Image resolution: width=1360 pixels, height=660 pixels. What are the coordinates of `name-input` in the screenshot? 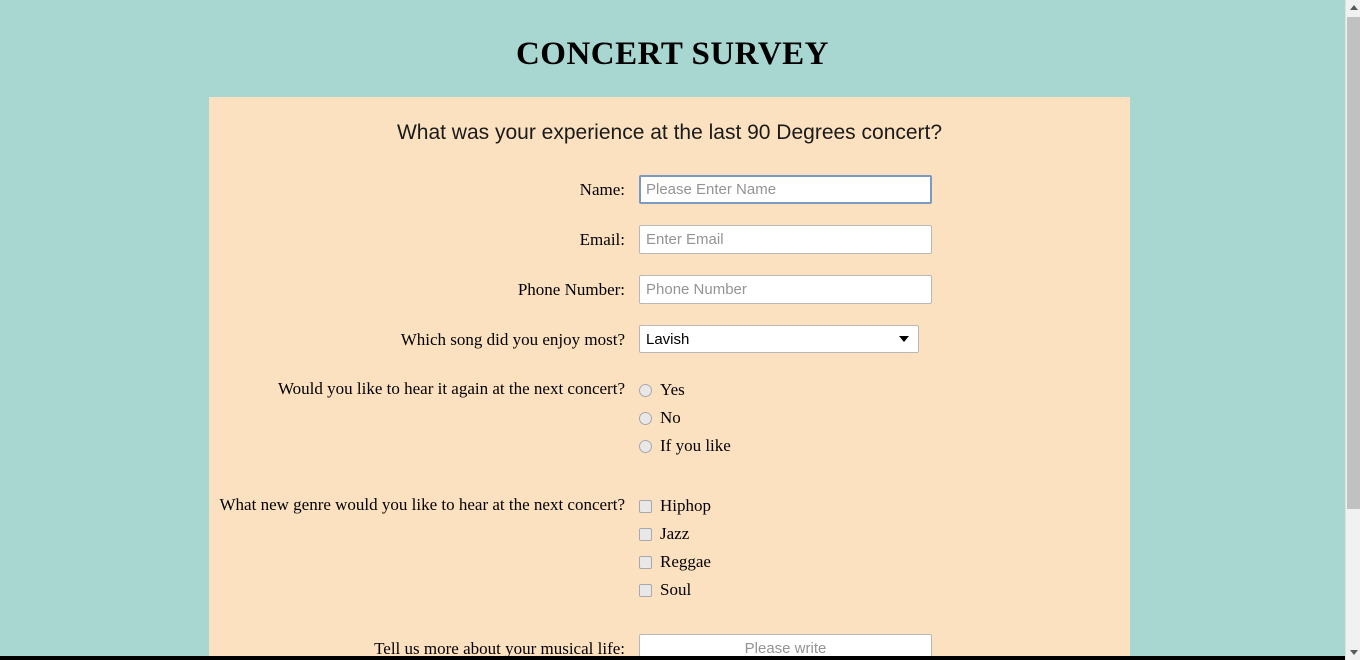 It's located at (785, 189).